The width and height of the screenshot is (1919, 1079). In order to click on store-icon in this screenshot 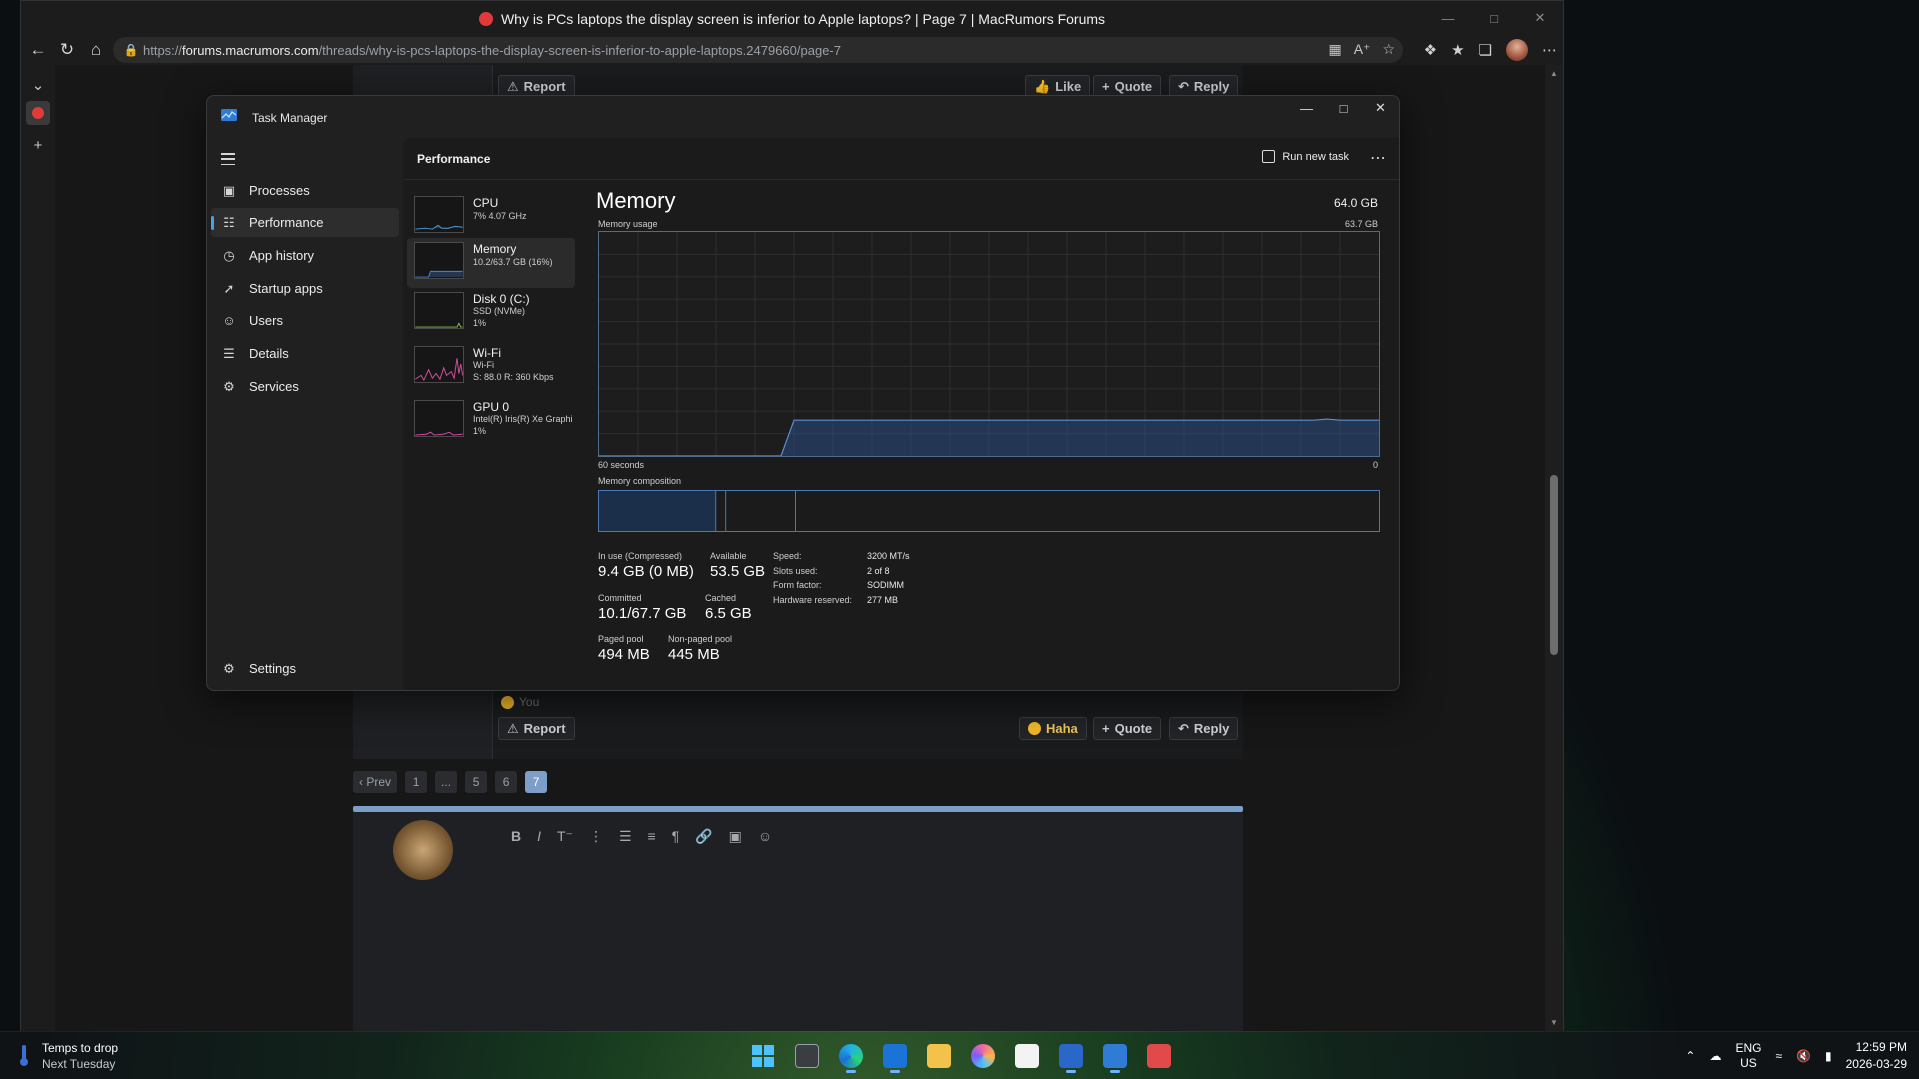, I will do `click(1027, 1056)`.